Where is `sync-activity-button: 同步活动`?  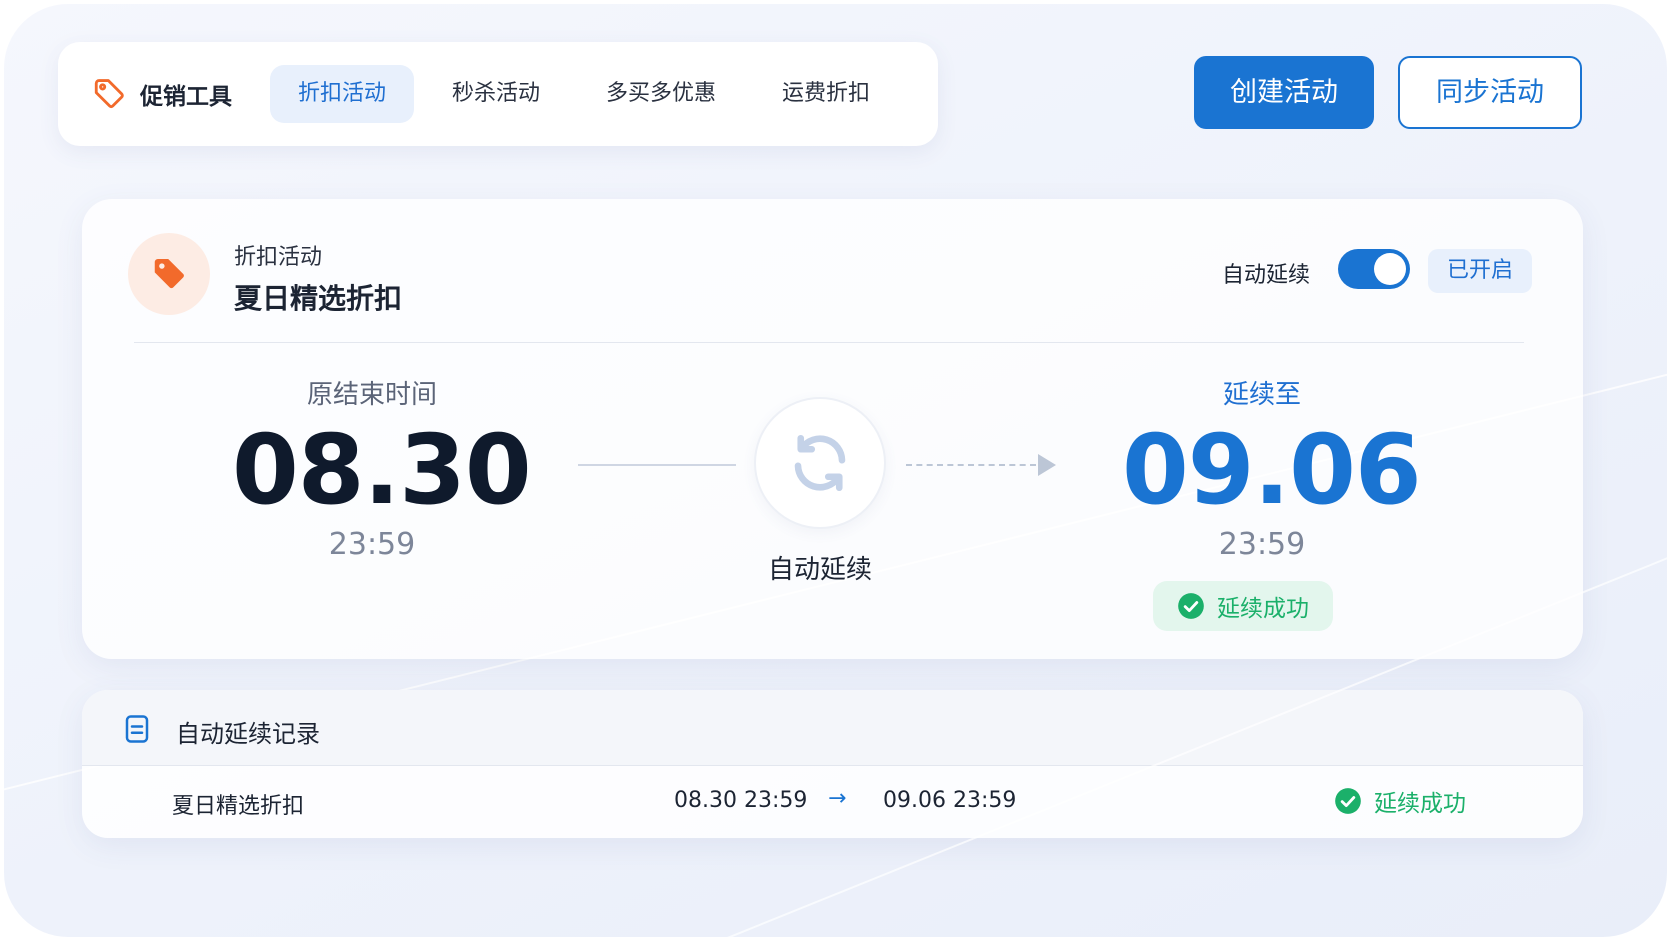
sync-activity-button: 同步活动 is located at coordinates (1490, 92).